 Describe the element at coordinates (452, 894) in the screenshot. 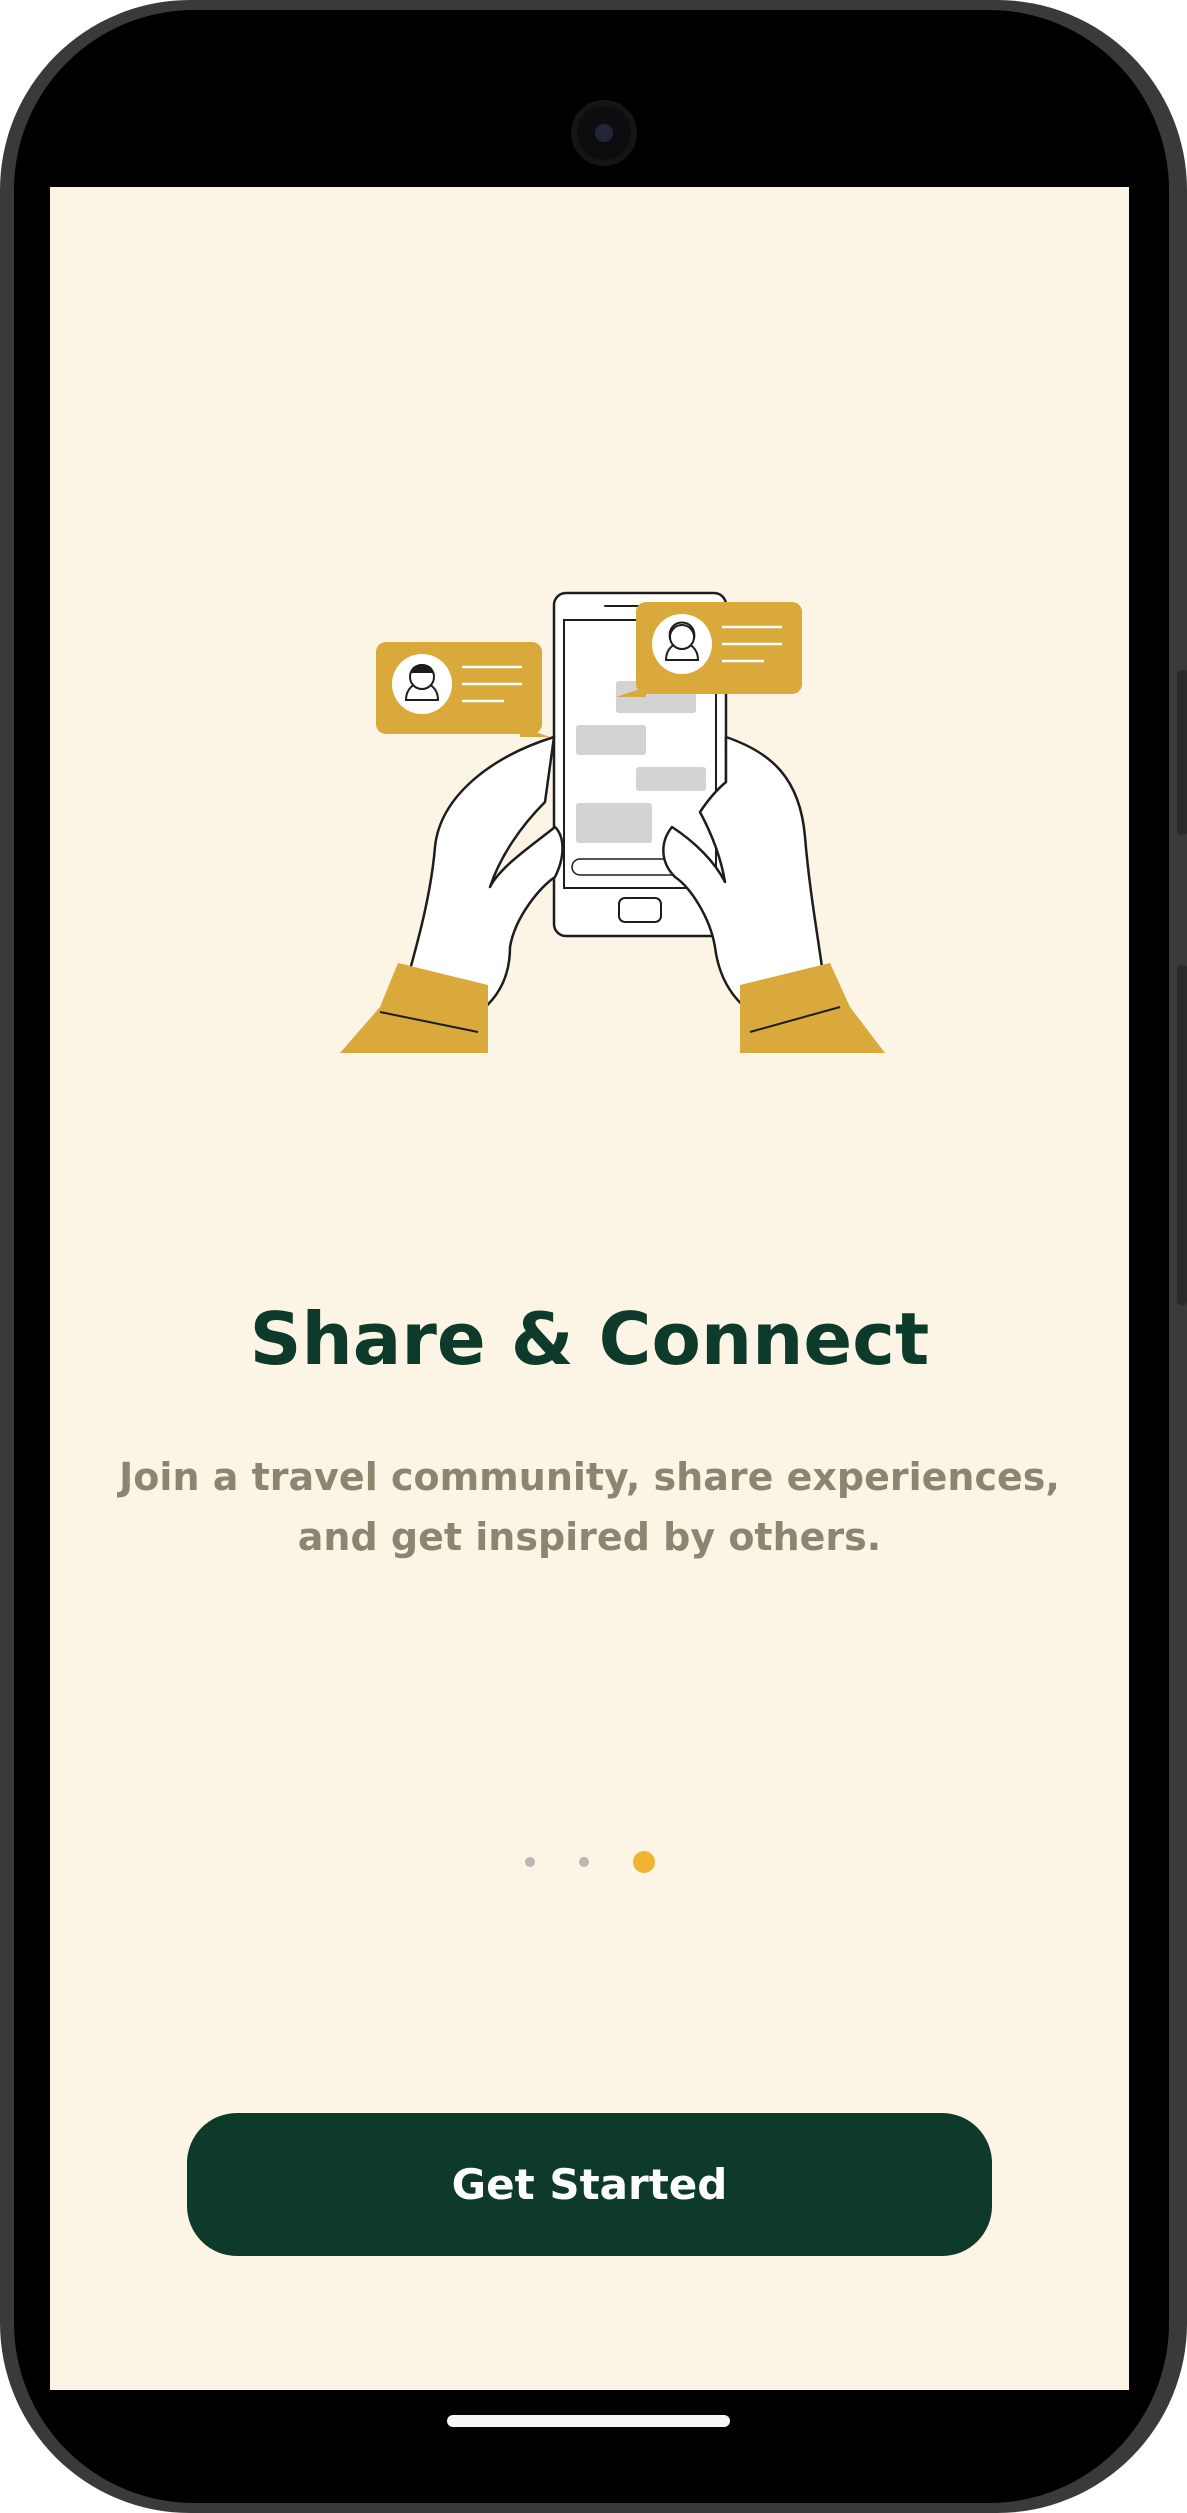

I see `left-hand-icon` at that location.